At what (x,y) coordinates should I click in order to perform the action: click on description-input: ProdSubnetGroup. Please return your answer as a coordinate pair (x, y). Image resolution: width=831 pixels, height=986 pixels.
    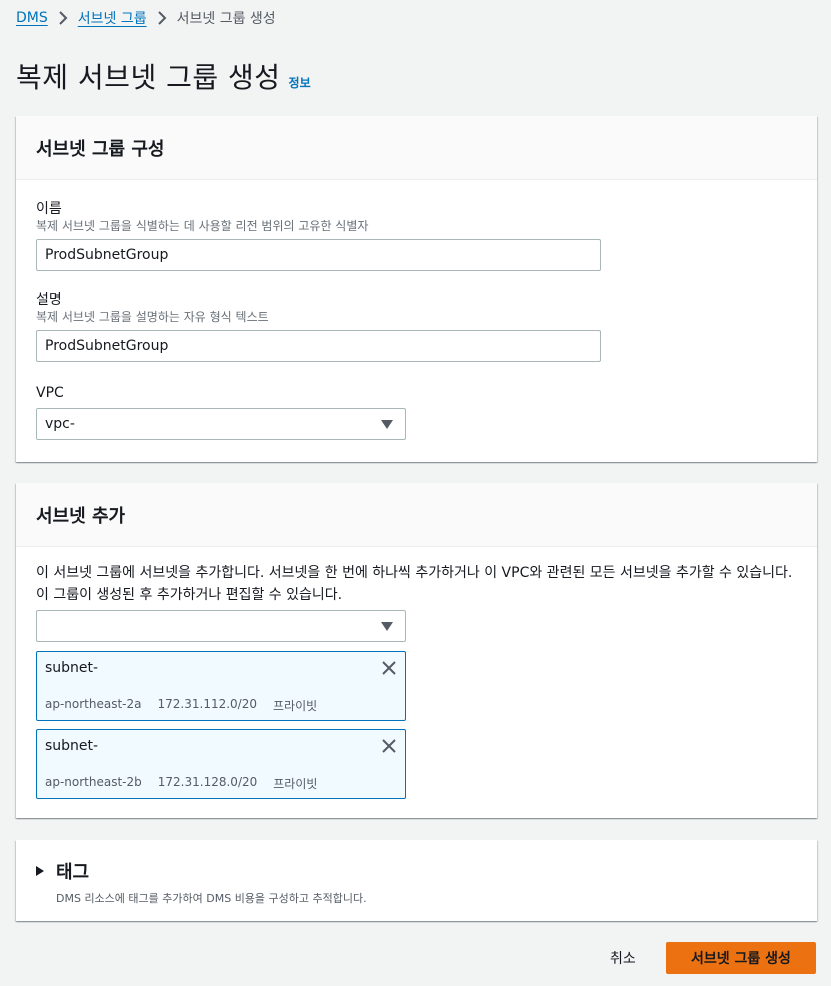
    Looking at the image, I should click on (318, 346).